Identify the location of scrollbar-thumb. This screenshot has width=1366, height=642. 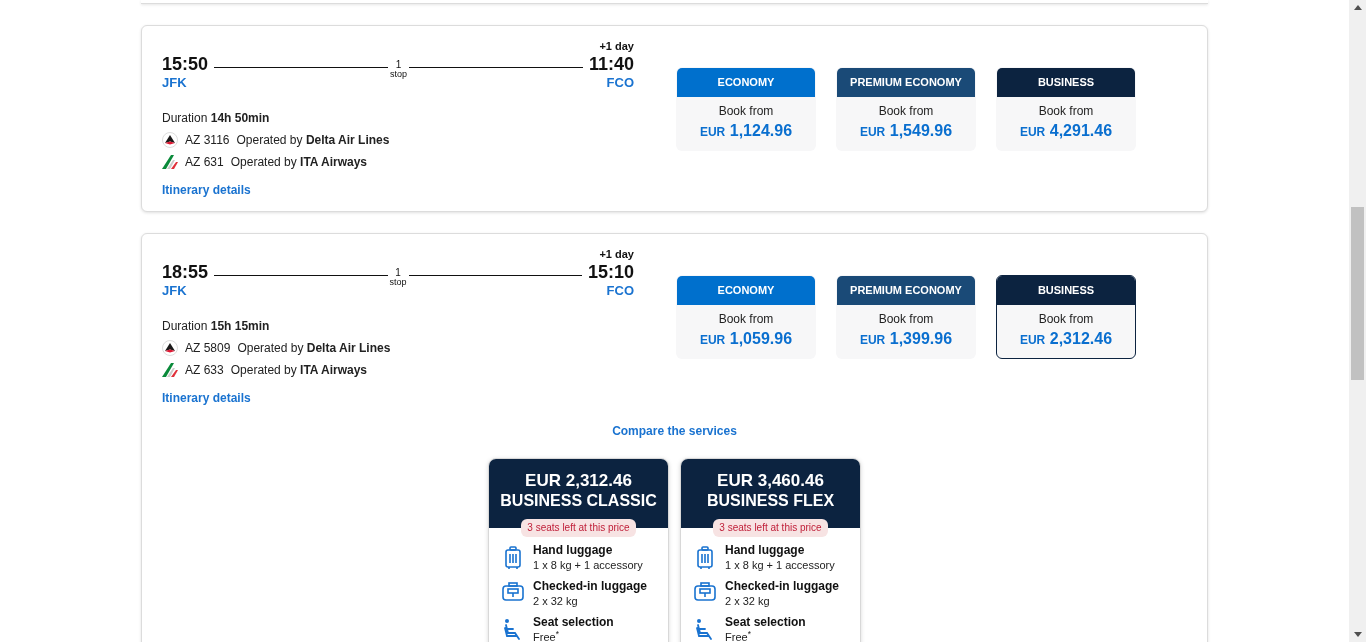
(1357, 293).